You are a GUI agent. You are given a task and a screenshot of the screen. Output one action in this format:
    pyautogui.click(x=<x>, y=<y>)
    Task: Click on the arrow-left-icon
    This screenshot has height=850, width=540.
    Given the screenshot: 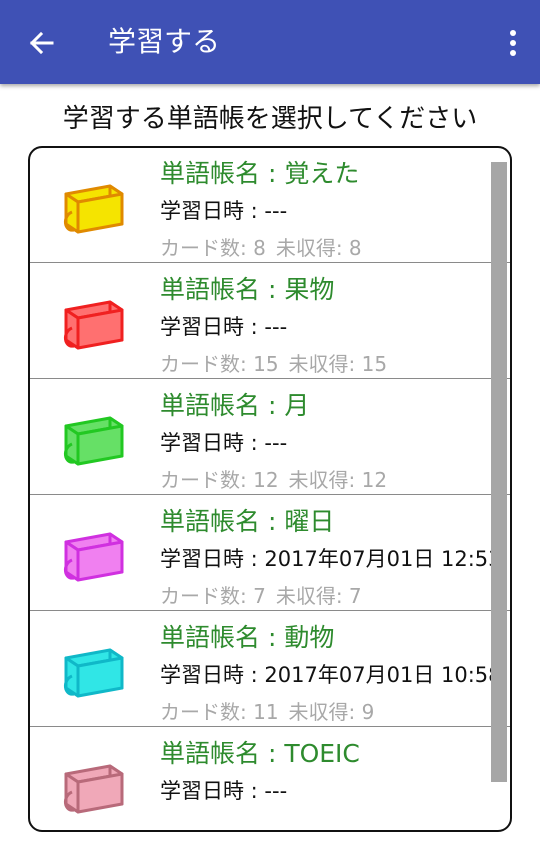 What is the action you would take?
    pyautogui.click(x=41, y=43)
    